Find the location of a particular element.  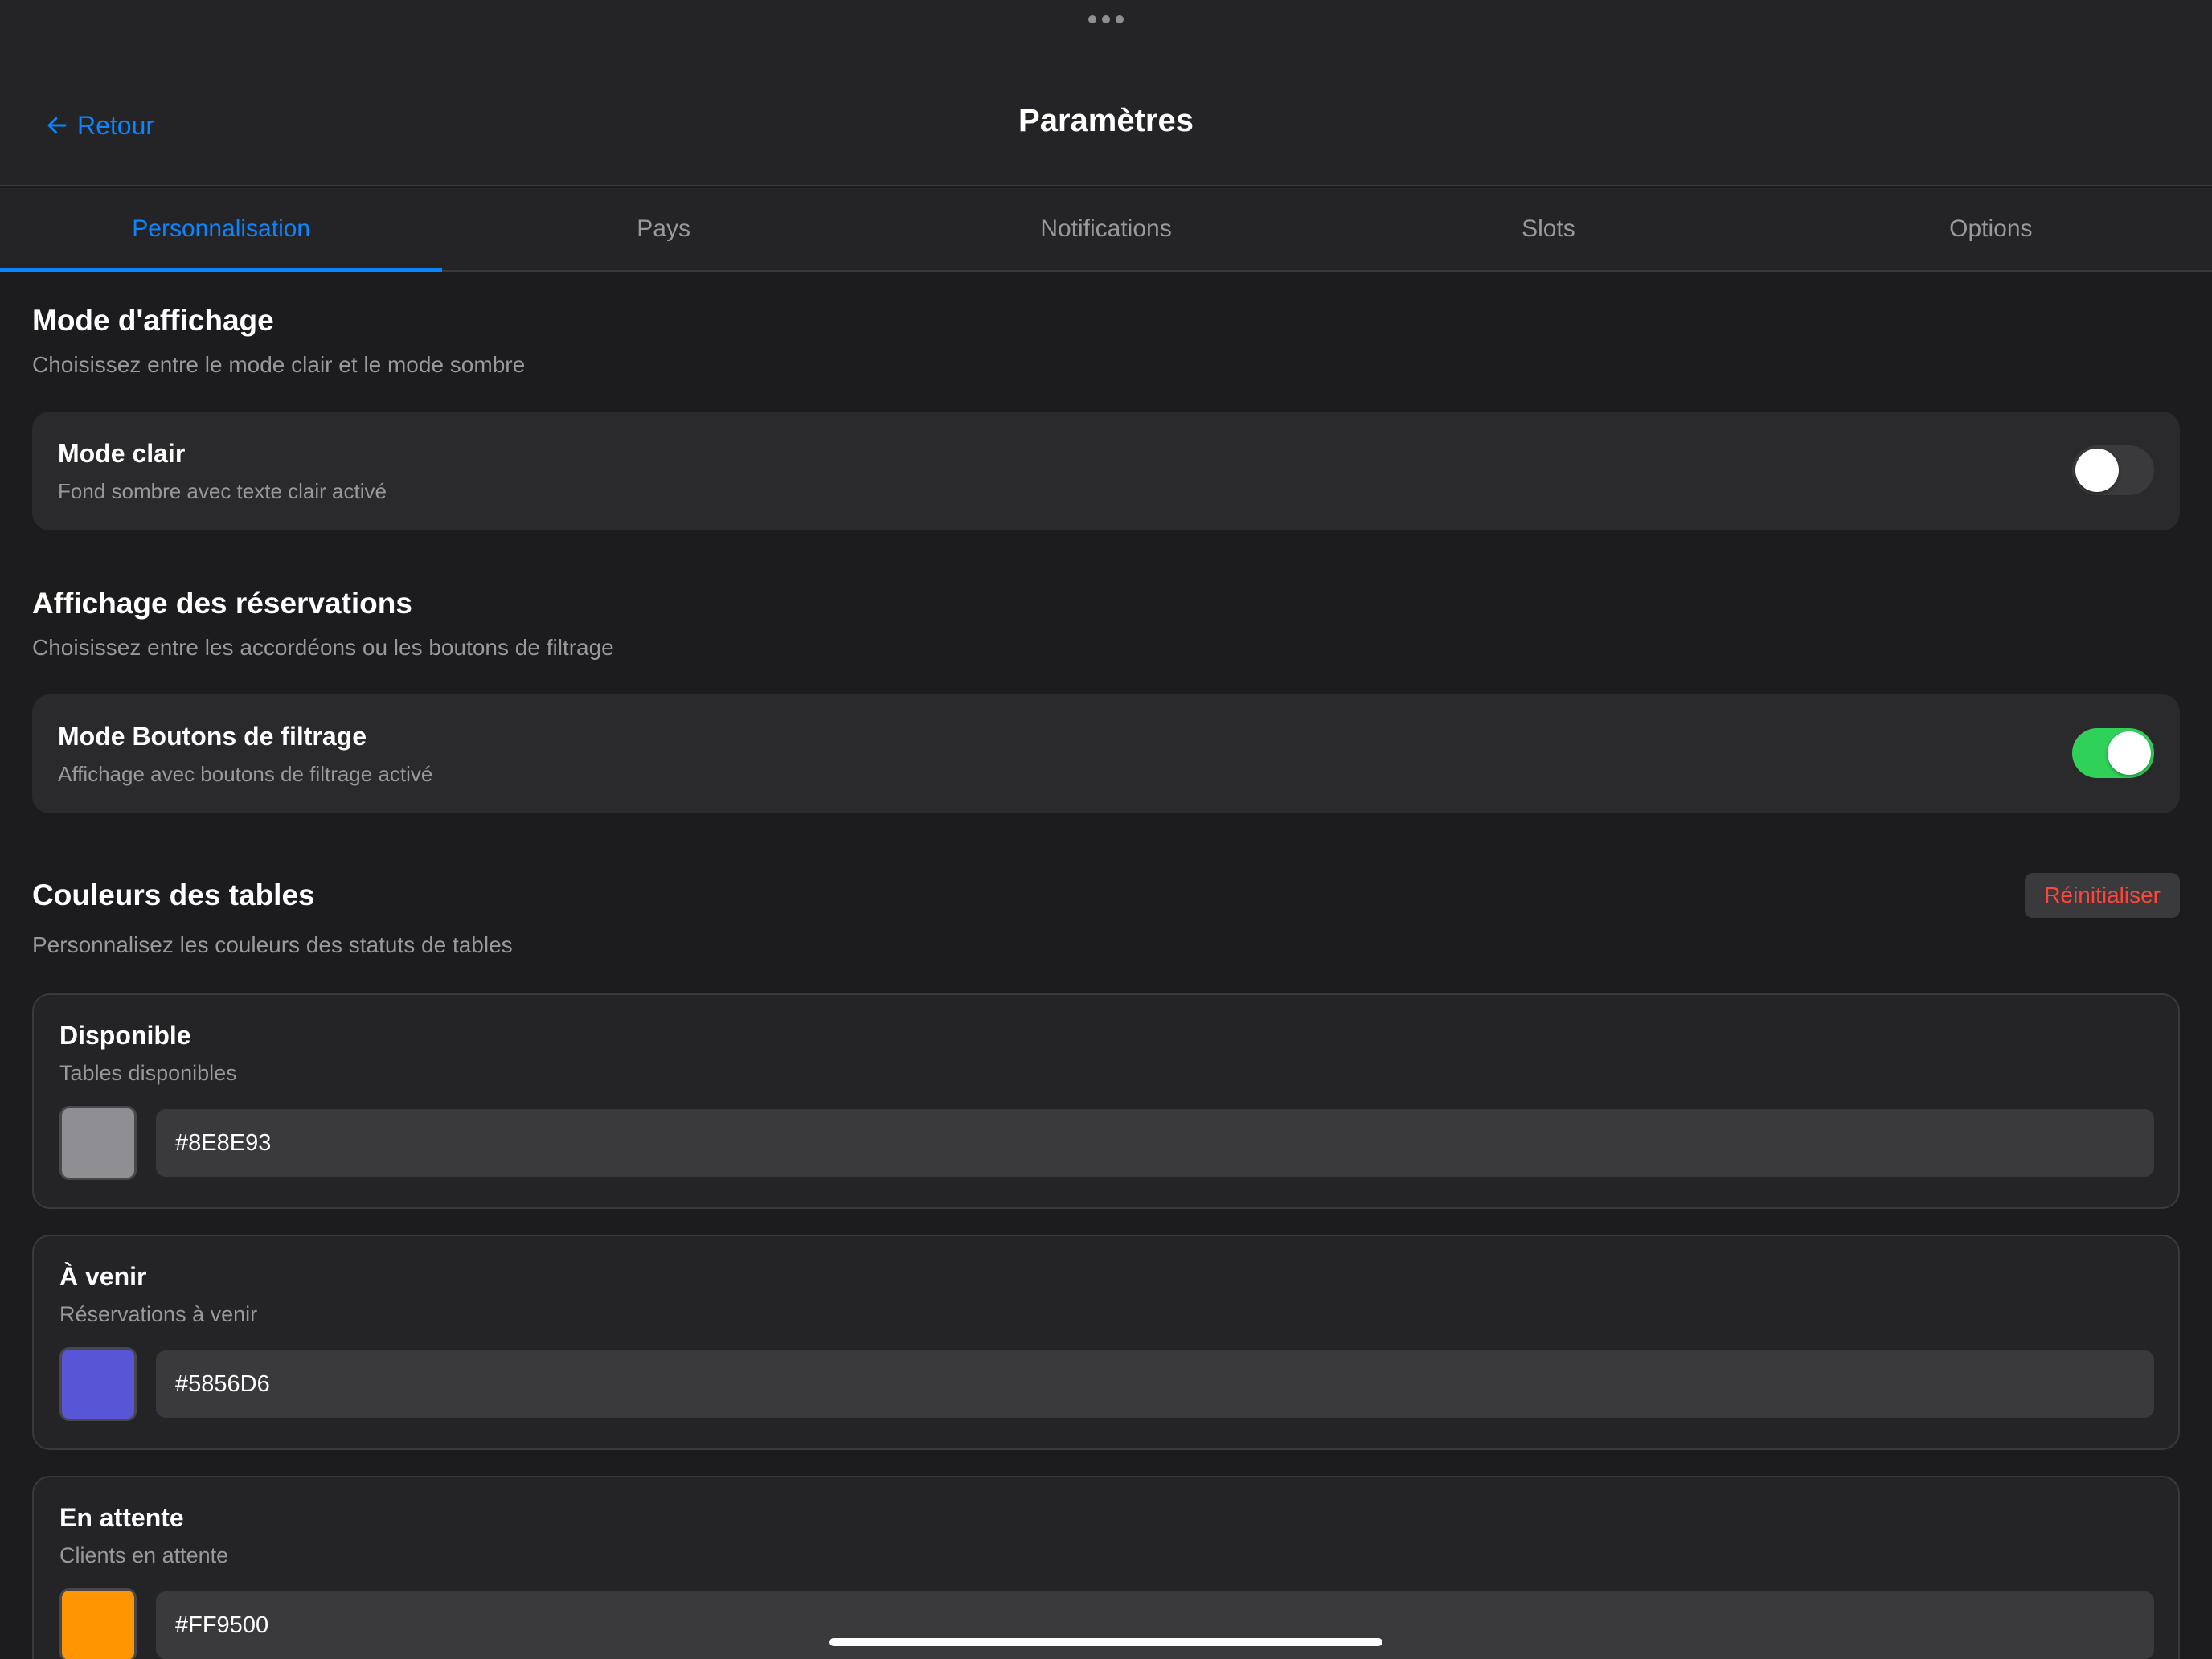

color-card-subtitle: Tables disponibles is located at coordinates (148, 1073).